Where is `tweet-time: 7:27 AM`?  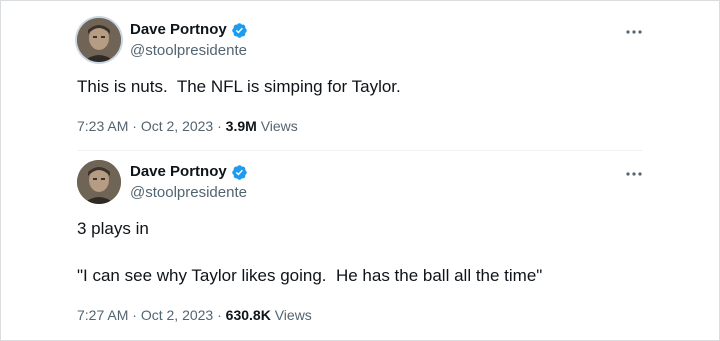 tweet-time: 7:27 AM is located at coordinates (102, 315).